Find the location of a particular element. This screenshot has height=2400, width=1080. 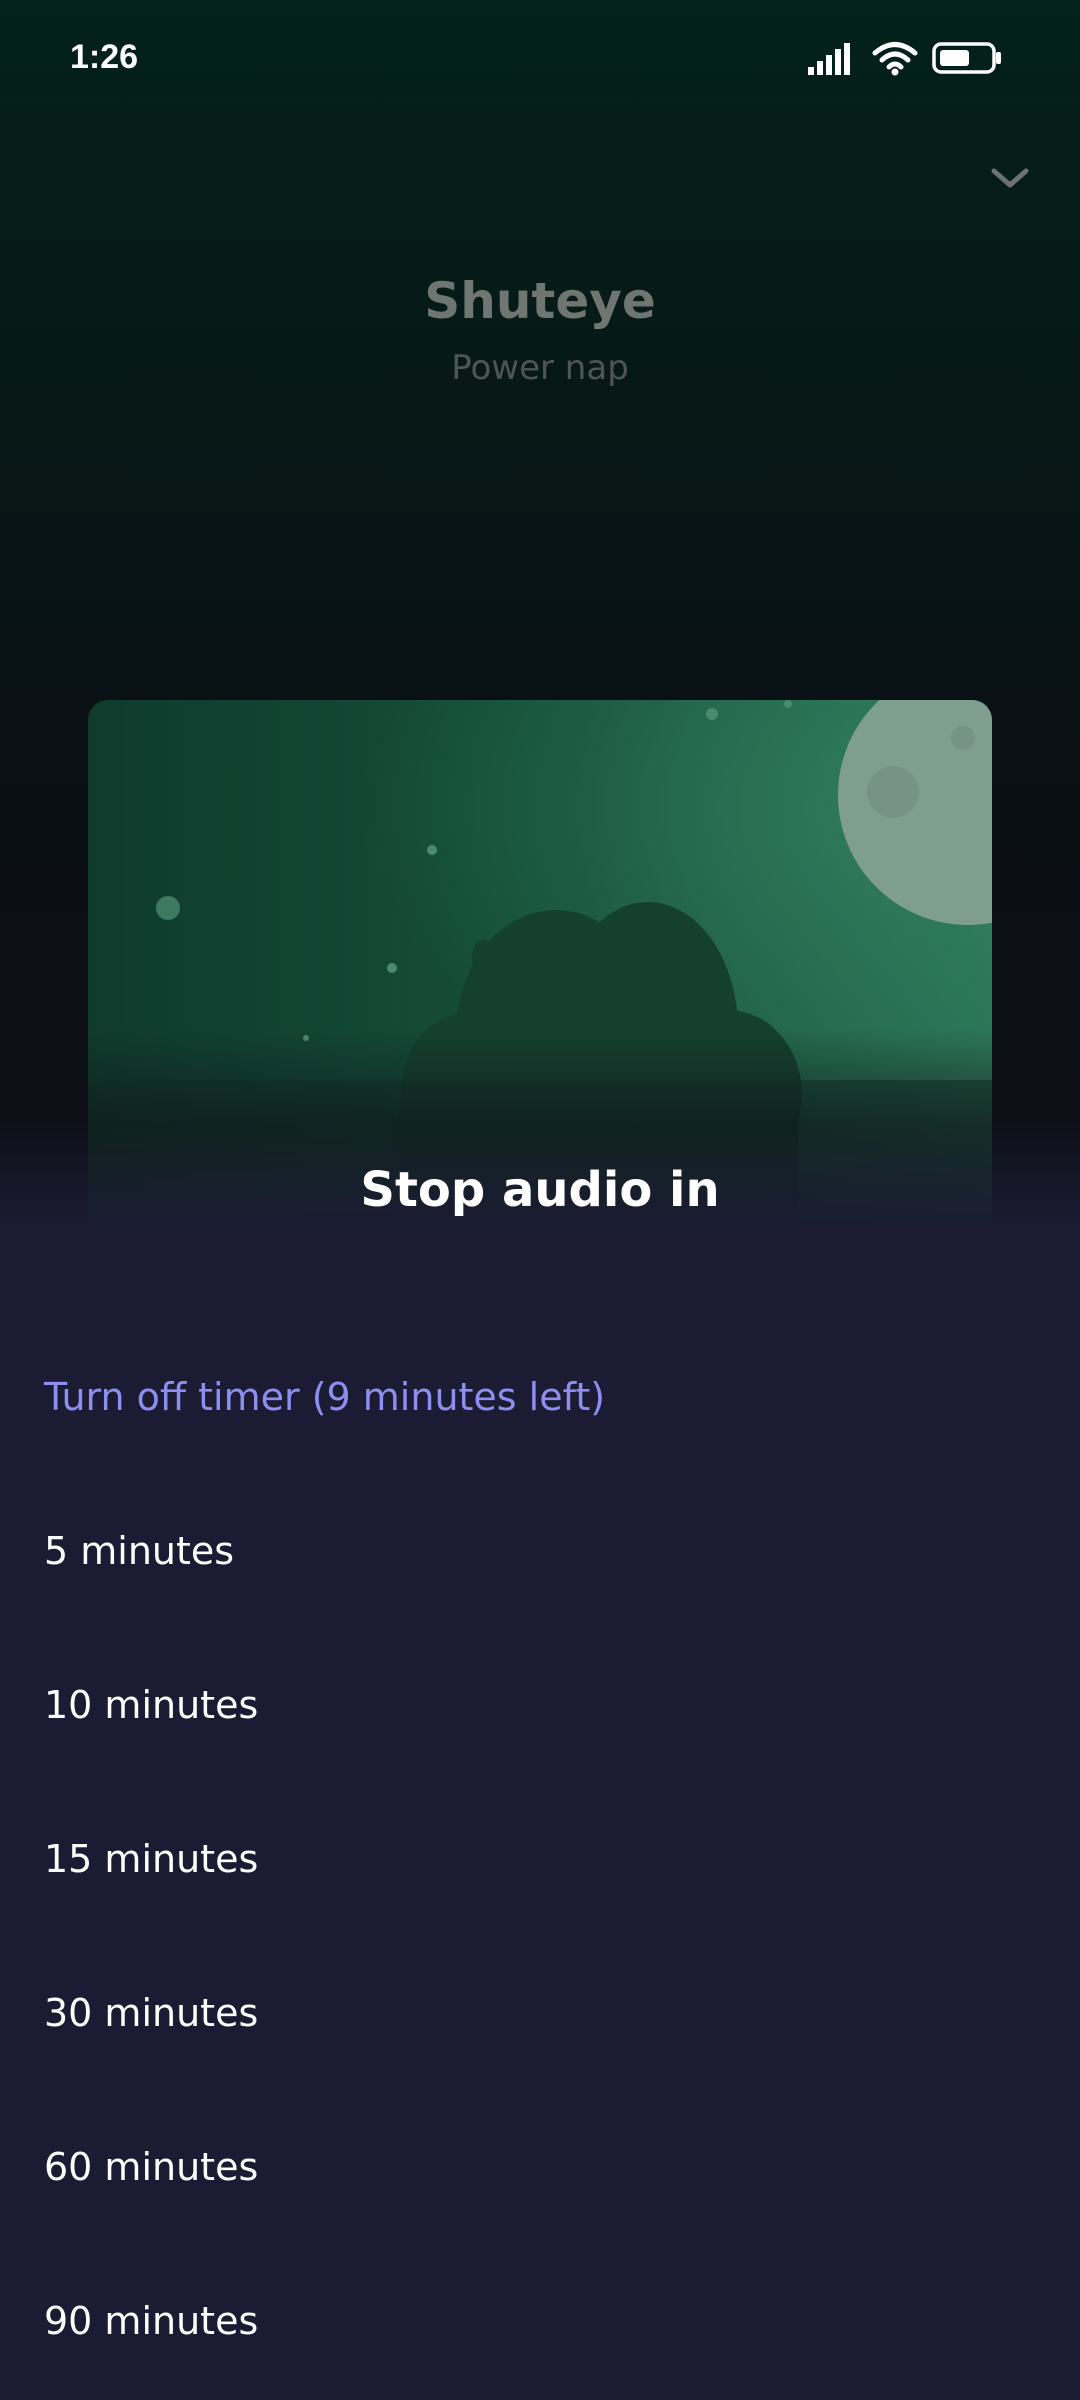

turn-off-timer-option: Turn off timer (9 minutes left) is located at coordinates (540, 1397).